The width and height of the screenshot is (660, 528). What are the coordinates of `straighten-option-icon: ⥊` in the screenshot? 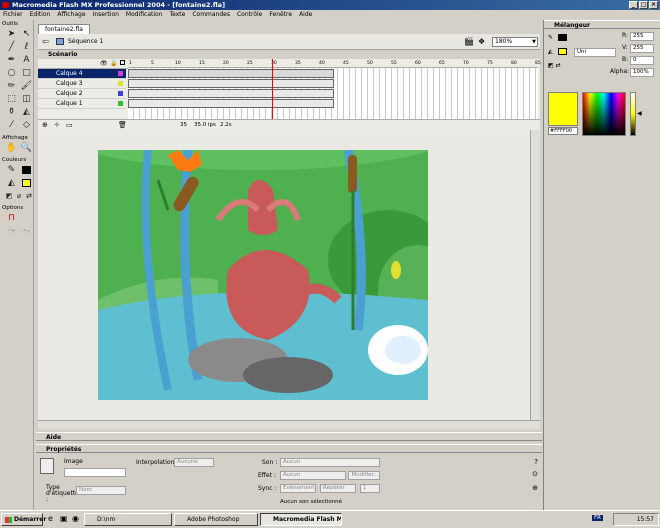 It's located at (26, 231).